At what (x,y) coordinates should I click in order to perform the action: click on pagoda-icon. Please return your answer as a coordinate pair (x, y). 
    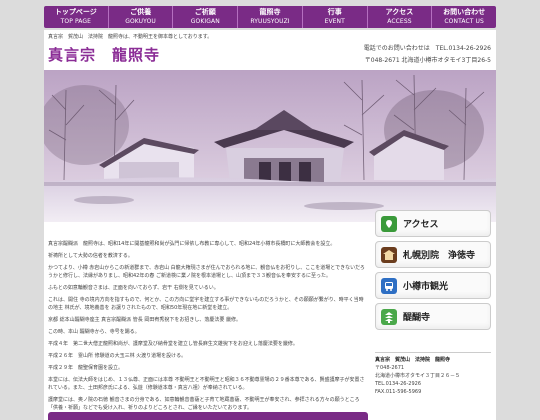
    Looking at the image, I should click on (389, 316).